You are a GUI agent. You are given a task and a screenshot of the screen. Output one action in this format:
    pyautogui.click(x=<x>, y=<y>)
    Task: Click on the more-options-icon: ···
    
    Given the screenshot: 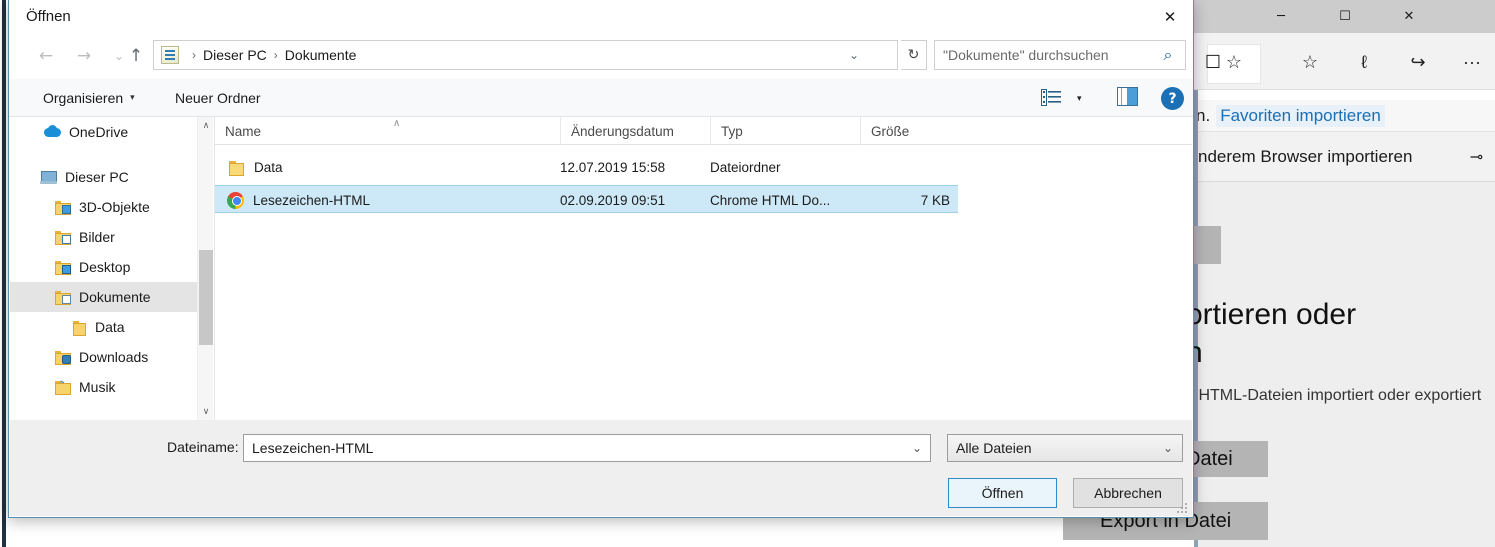 What is the action you would take?
    pyautogui.click(x=1472, y=62)
    